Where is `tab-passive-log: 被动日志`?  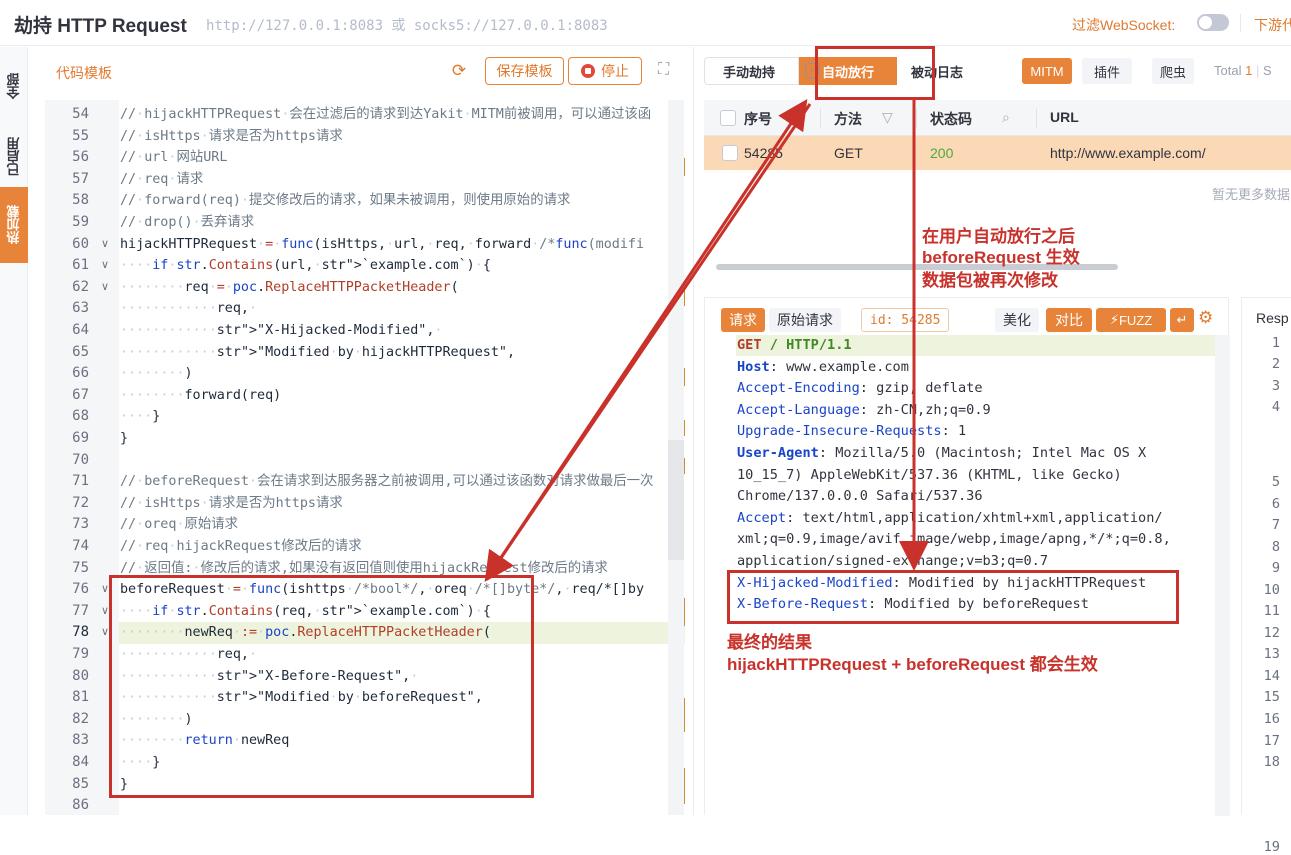
tab-passive-log: 被动日志 is located at coordinates (938, 71).